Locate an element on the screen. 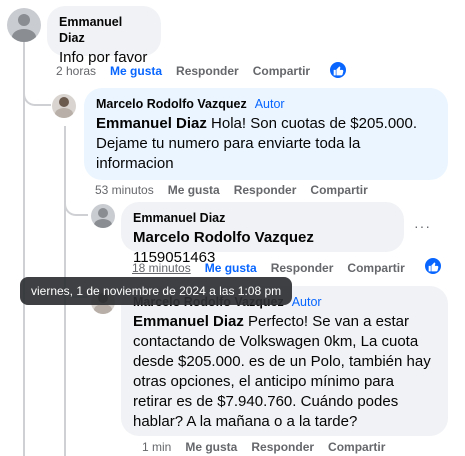 Image resolution: width=465 pixels, height=456 pixels. comment-author: Marcelo Rodolfo Vazquez is located at coordinates (171, 104).